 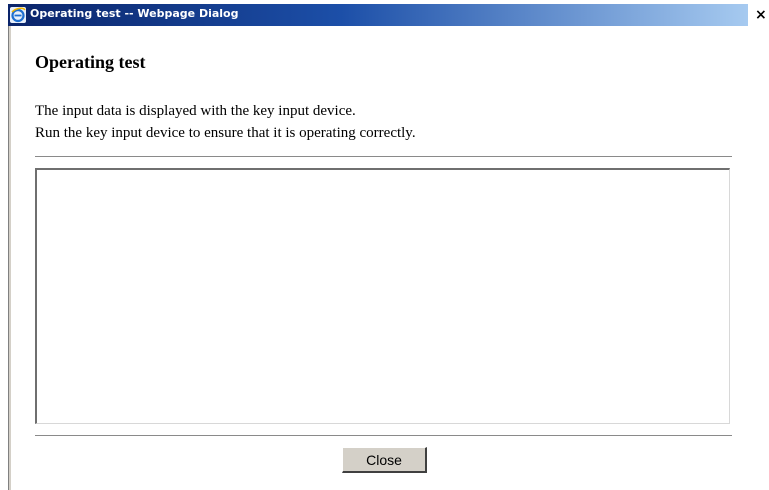 I want to click on page-title: Operating test, so click(x=90, y=62).